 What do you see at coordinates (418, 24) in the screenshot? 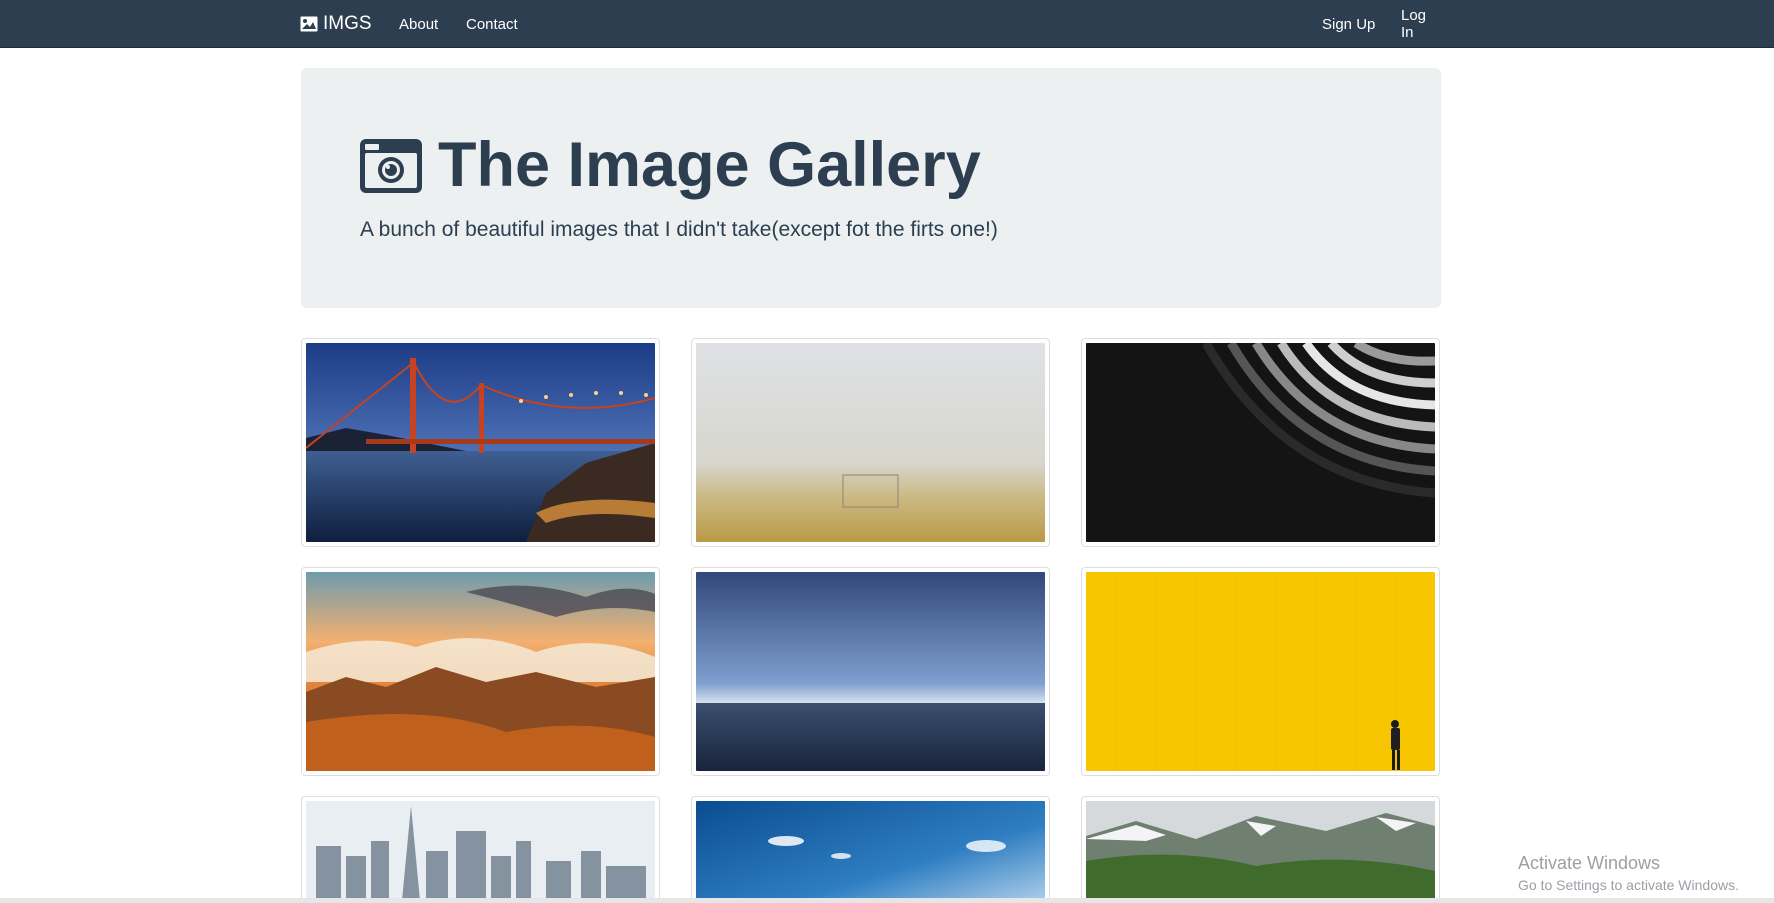
I see `nav-about-link: About` at bounding box center [418, 24].